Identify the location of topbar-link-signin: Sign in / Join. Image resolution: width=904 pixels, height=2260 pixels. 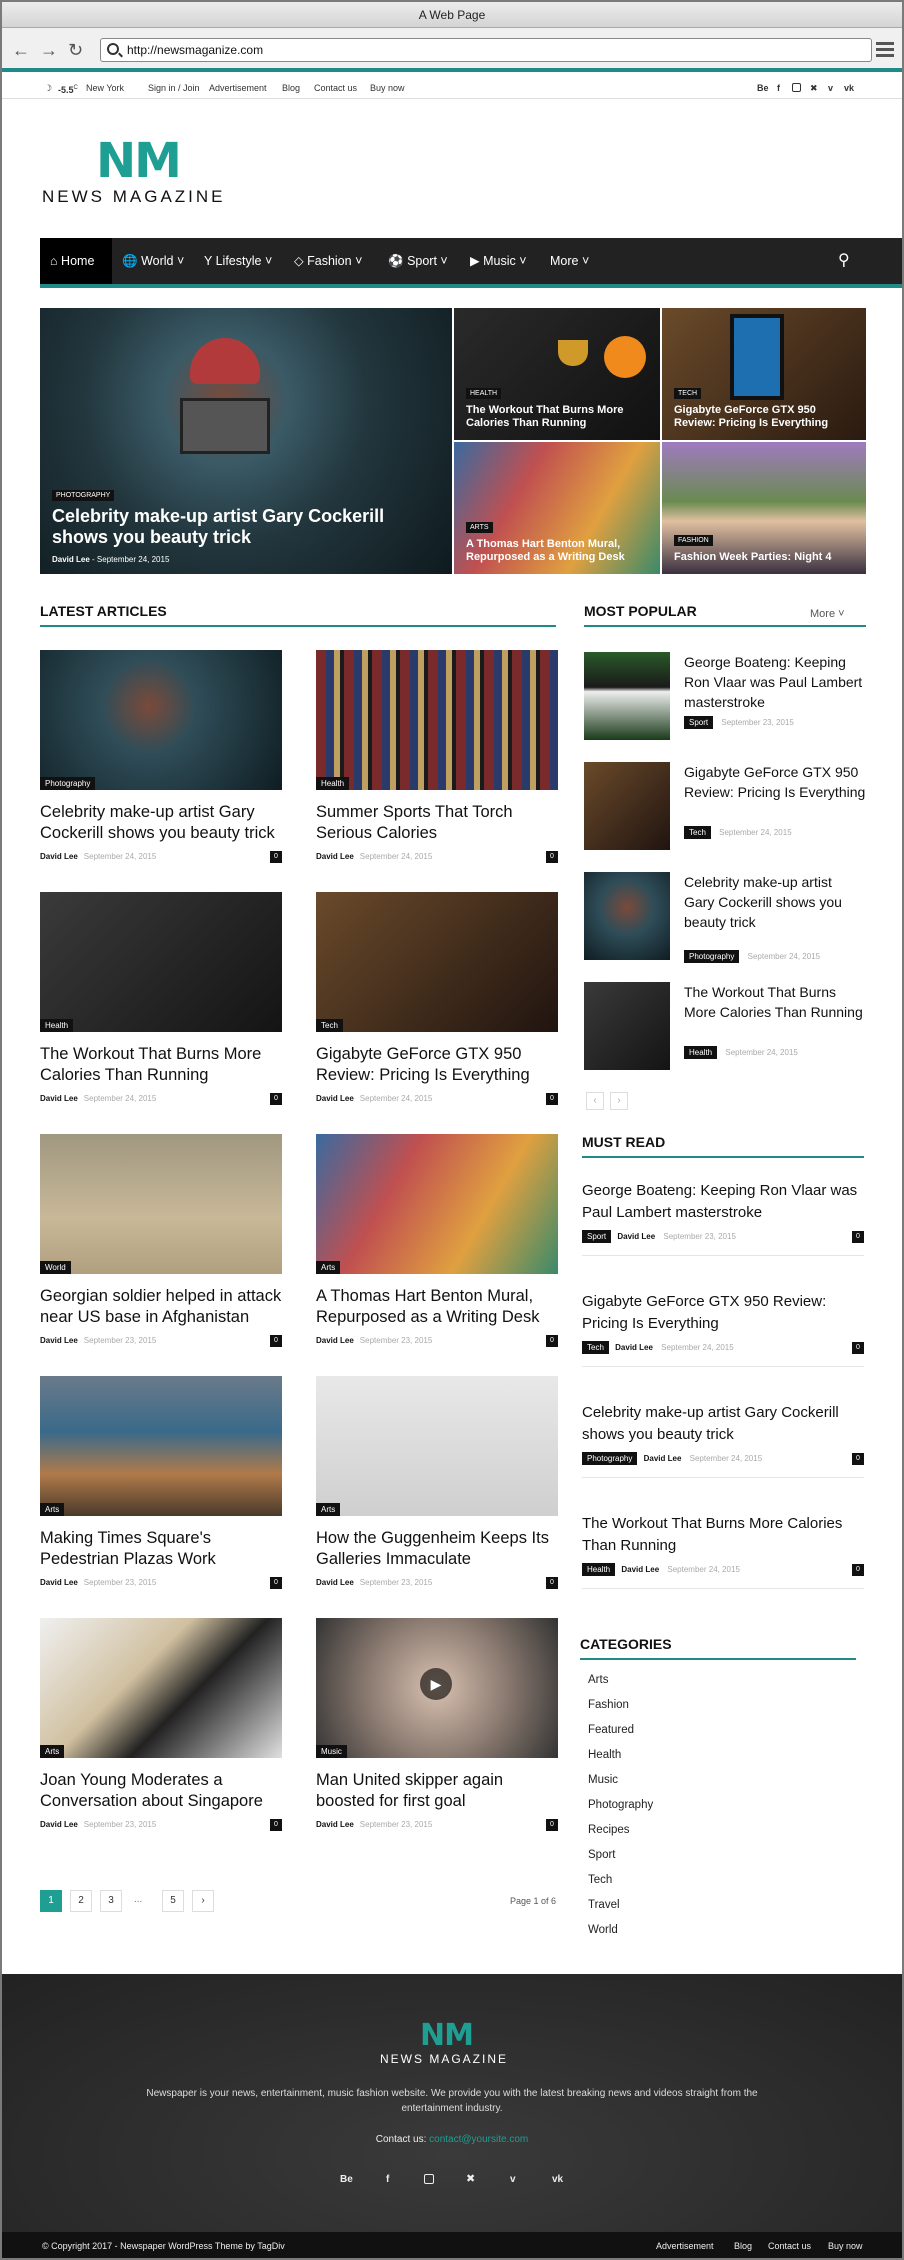
(174, 88).